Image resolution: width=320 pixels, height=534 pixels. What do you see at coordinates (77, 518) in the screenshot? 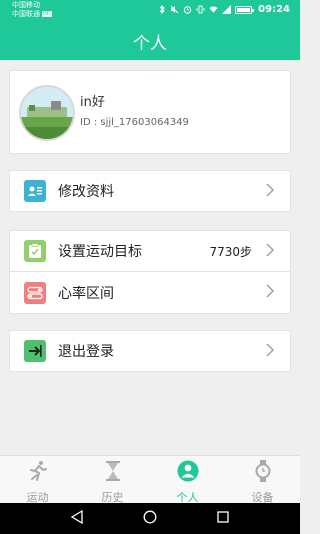
I see `back-icon` at bounding box center [77, 518].